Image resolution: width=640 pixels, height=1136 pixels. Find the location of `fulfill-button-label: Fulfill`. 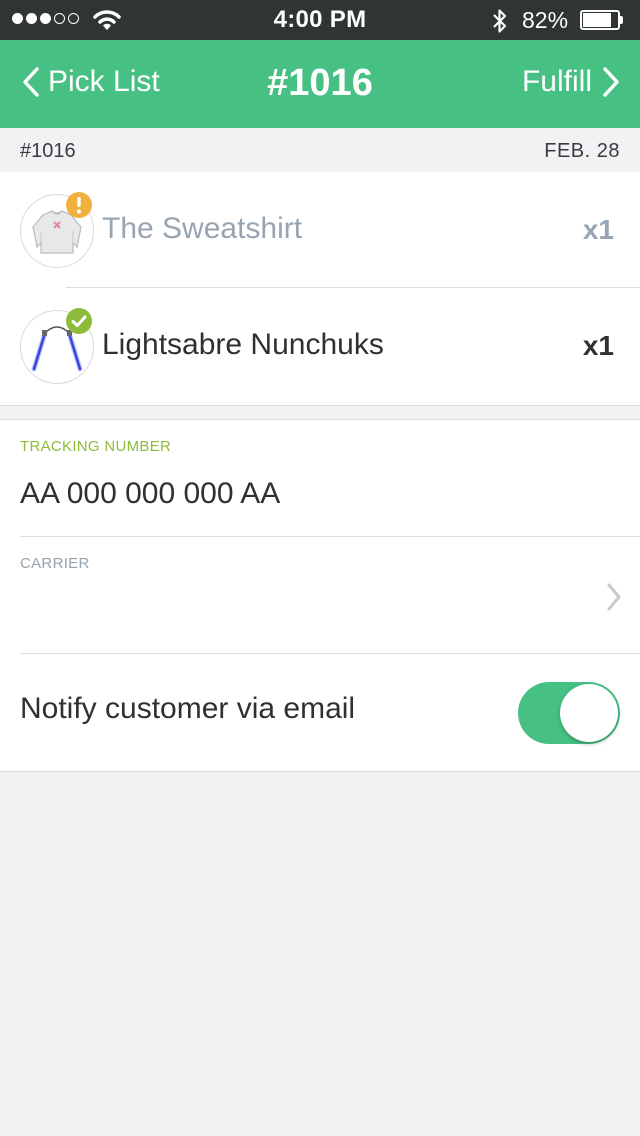

fulfill-button-label: Fulfill is located at coordinates (556, 81).